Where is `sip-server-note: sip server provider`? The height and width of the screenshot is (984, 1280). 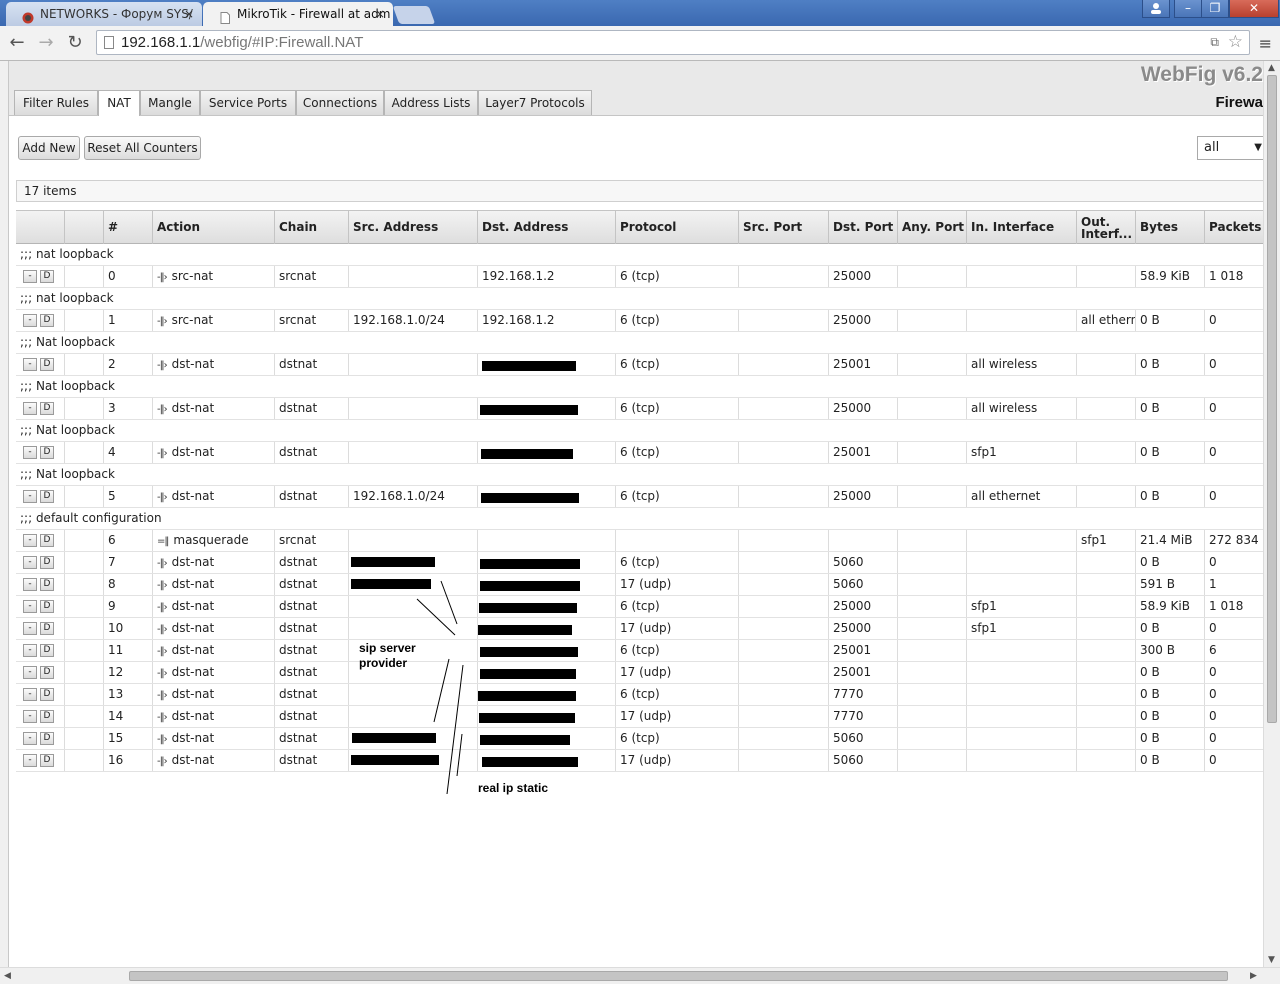 sip-server-note: sip server provider is located at coordinates (387, 655).